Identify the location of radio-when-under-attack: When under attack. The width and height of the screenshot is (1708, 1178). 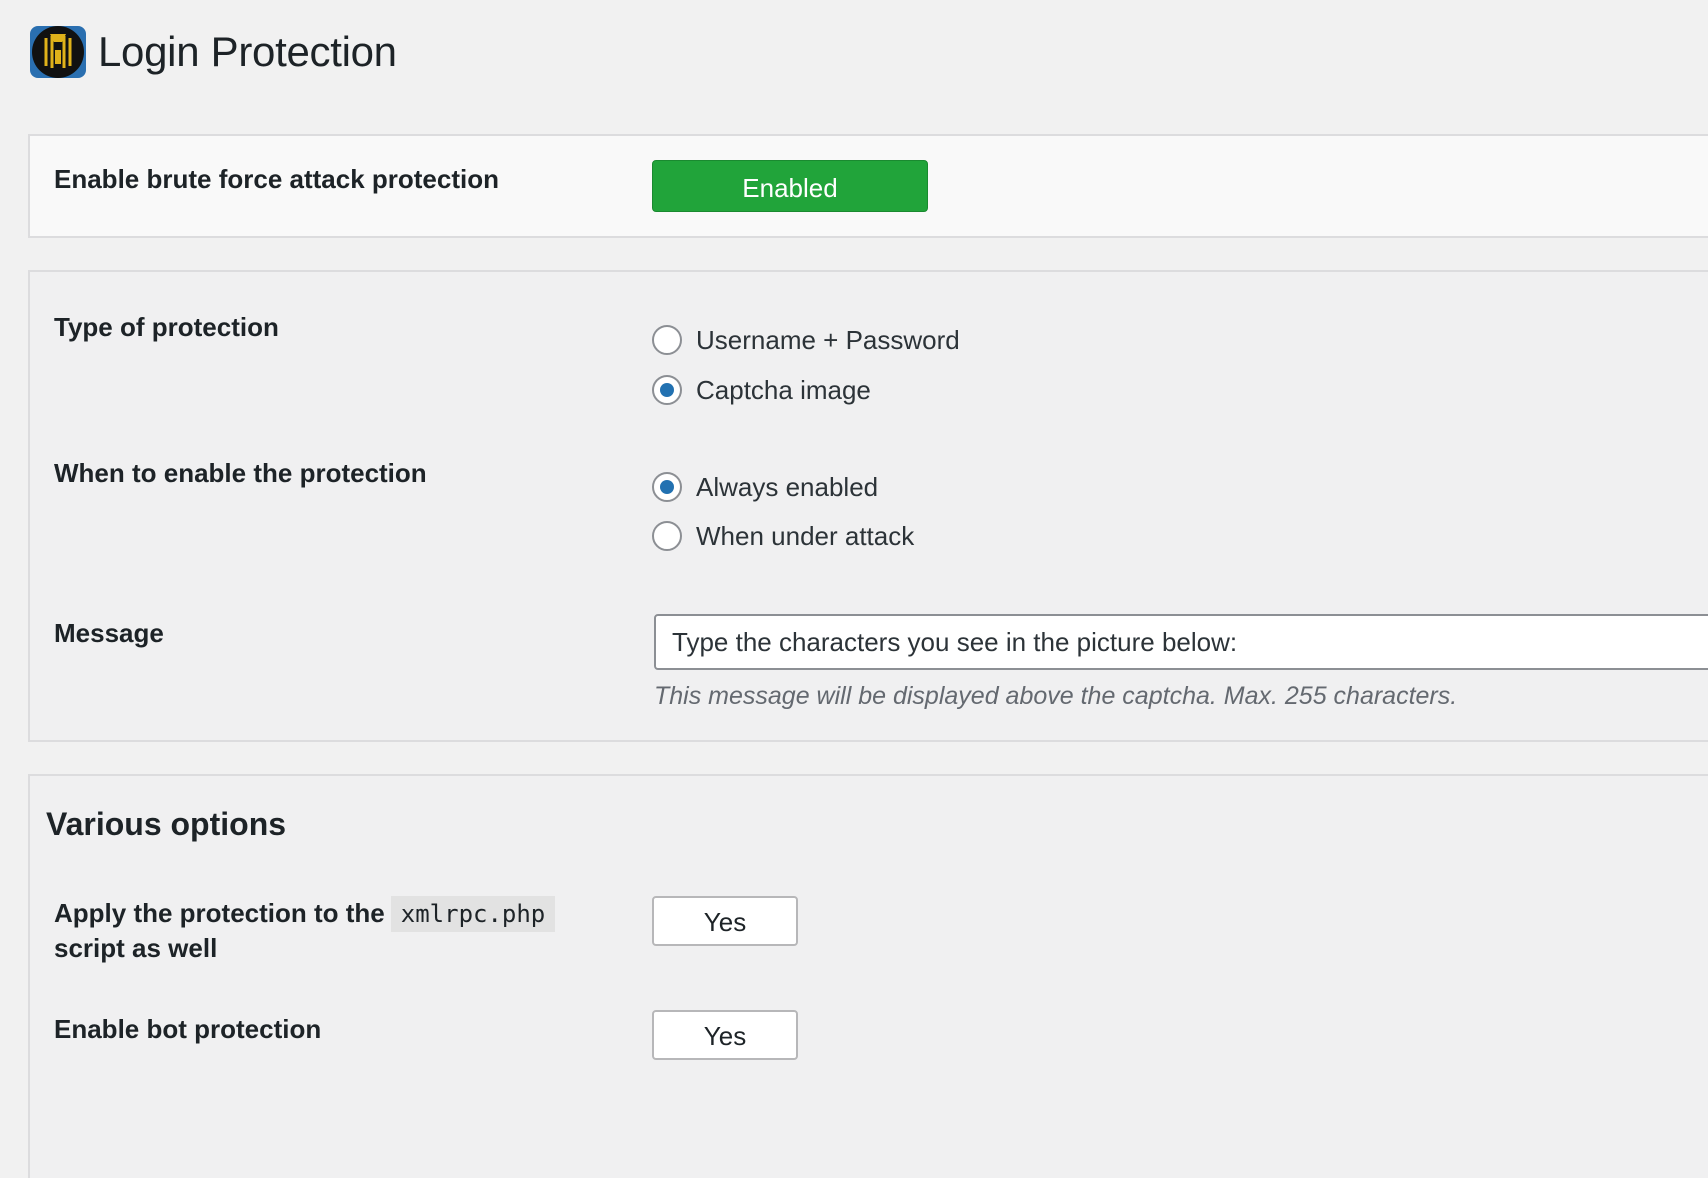
(783, 536).